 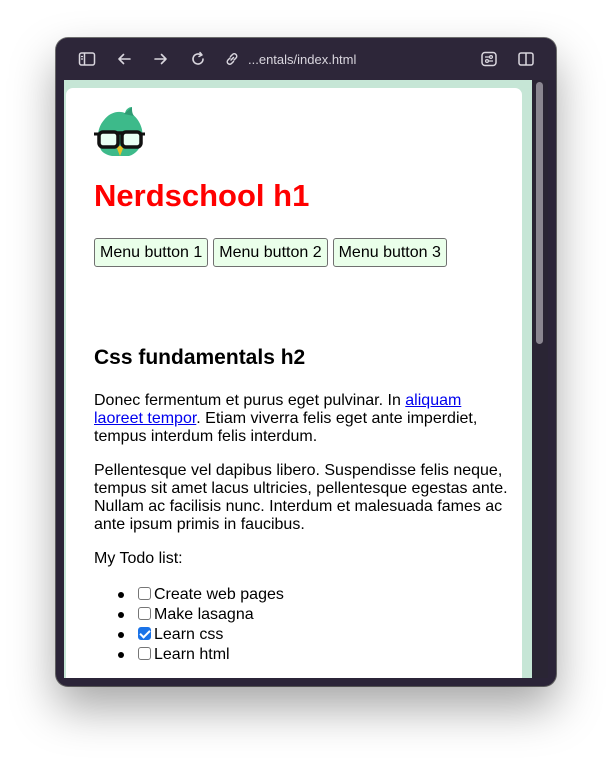 I want to click on section-heading: Css fundamentals h2, so click(x=200, y=357).